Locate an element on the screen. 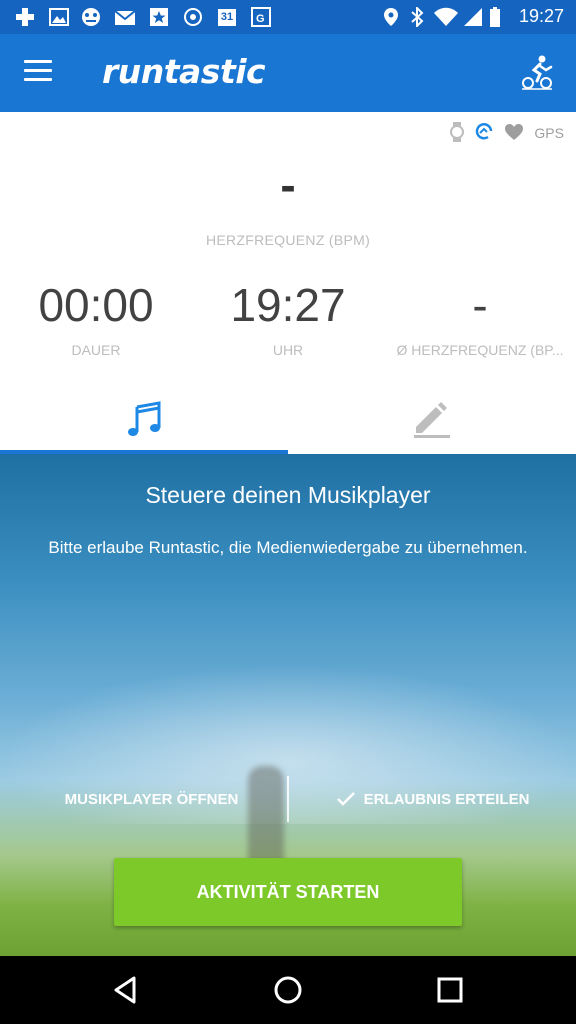 The height and width of the screenshot is (1024, 576). heart-rate-label: HERZFREQUENZ (BPM) is located at coordinates (288, 240).